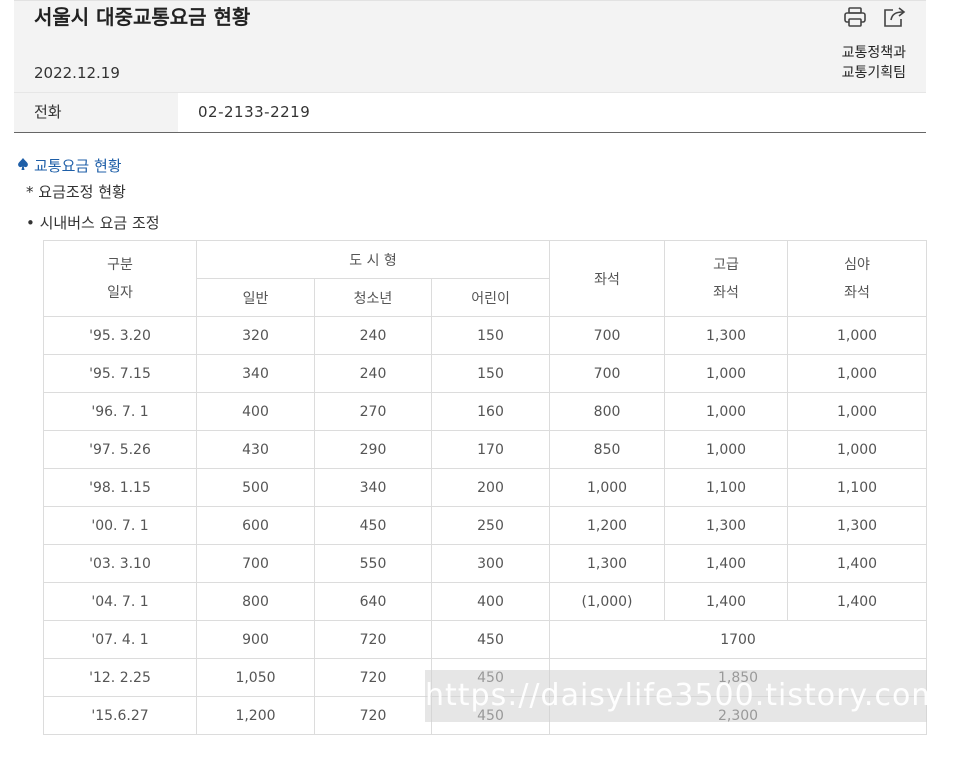 The width and height of the screenshot is (968, 763). What do you see at coordinates (120, 639) in the screenshot?
I see `cell-date: '07. 4. 1` at bounding box center [120, 639].